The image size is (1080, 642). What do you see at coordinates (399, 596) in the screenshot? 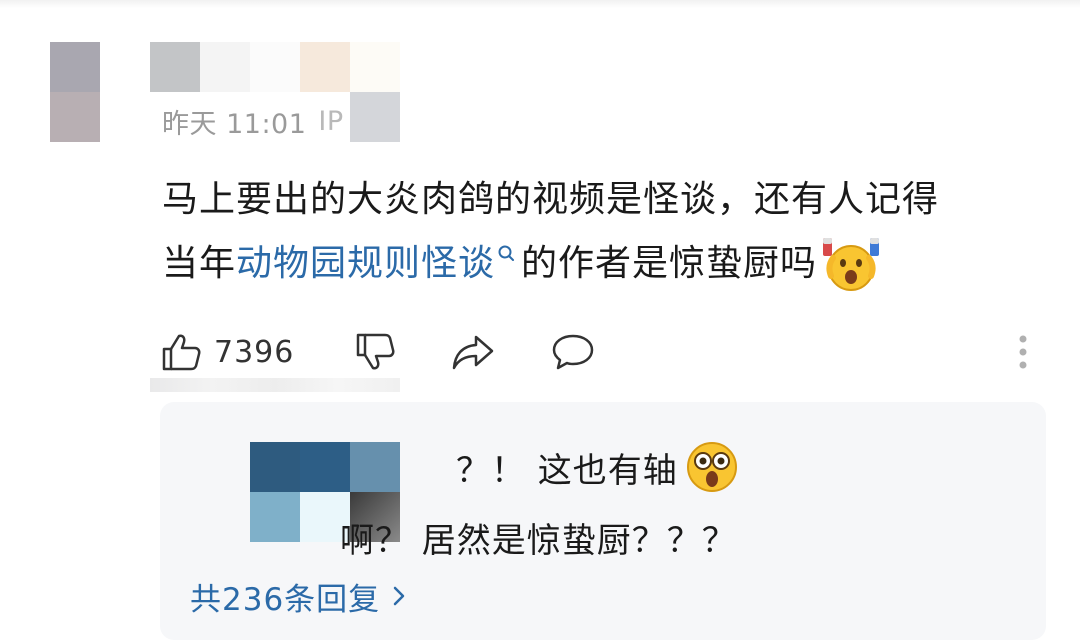
I see `chevron-right-icon` at bounding box center [399, 596].